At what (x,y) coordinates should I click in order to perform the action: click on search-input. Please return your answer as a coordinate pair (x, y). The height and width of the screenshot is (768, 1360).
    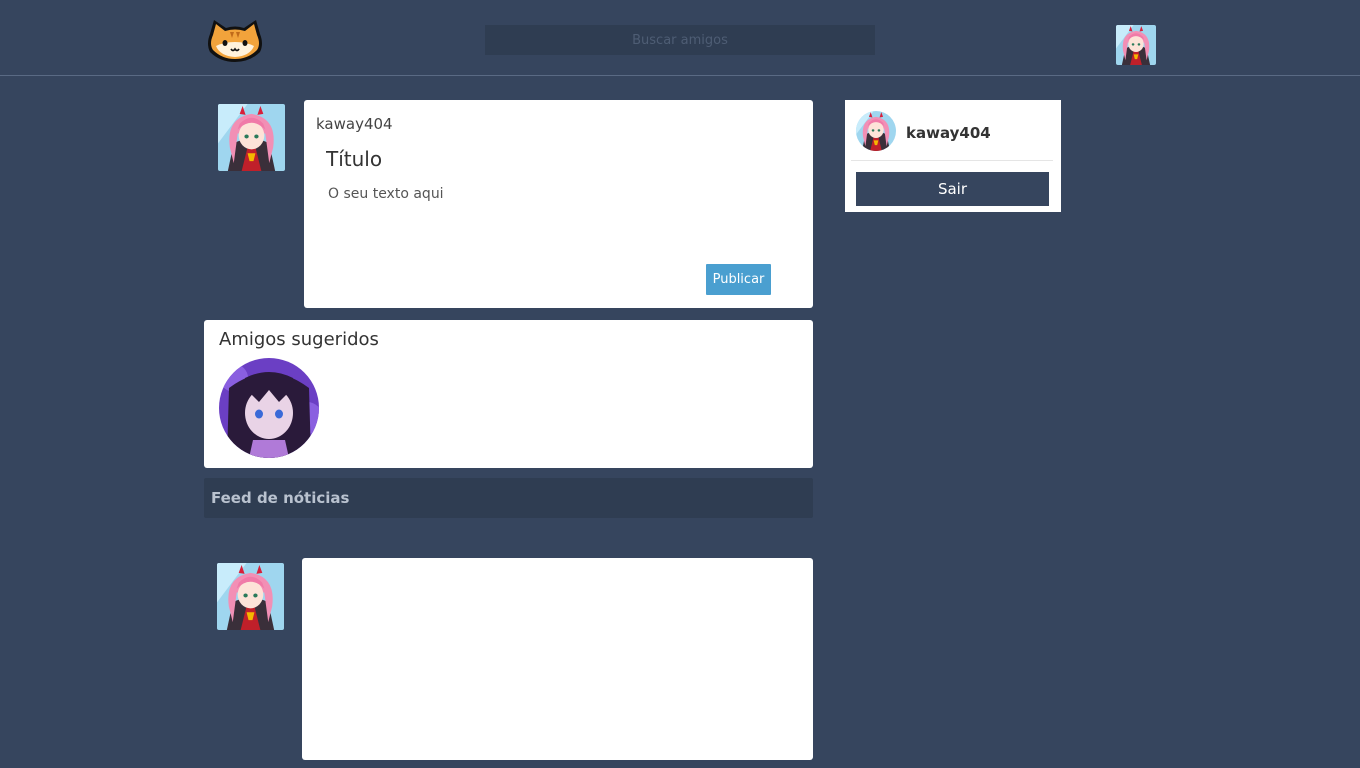
    Looking at the image, I should click on (680, 40).